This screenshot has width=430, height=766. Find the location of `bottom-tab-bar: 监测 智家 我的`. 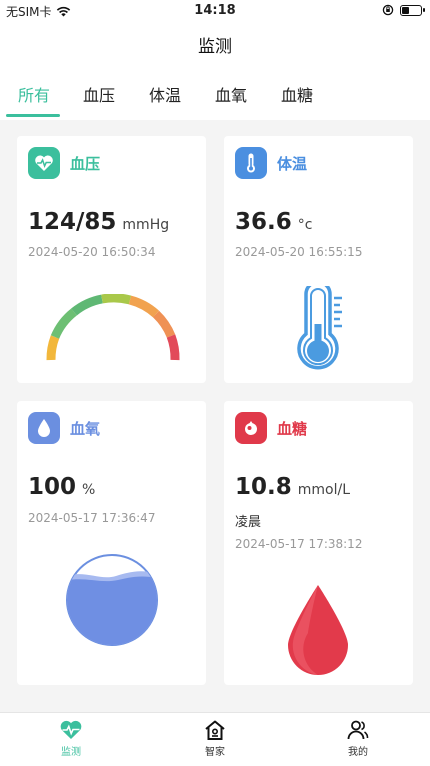

bottom-tab-bar: 监测 智家 我的 is located at coordinates (215, 739).